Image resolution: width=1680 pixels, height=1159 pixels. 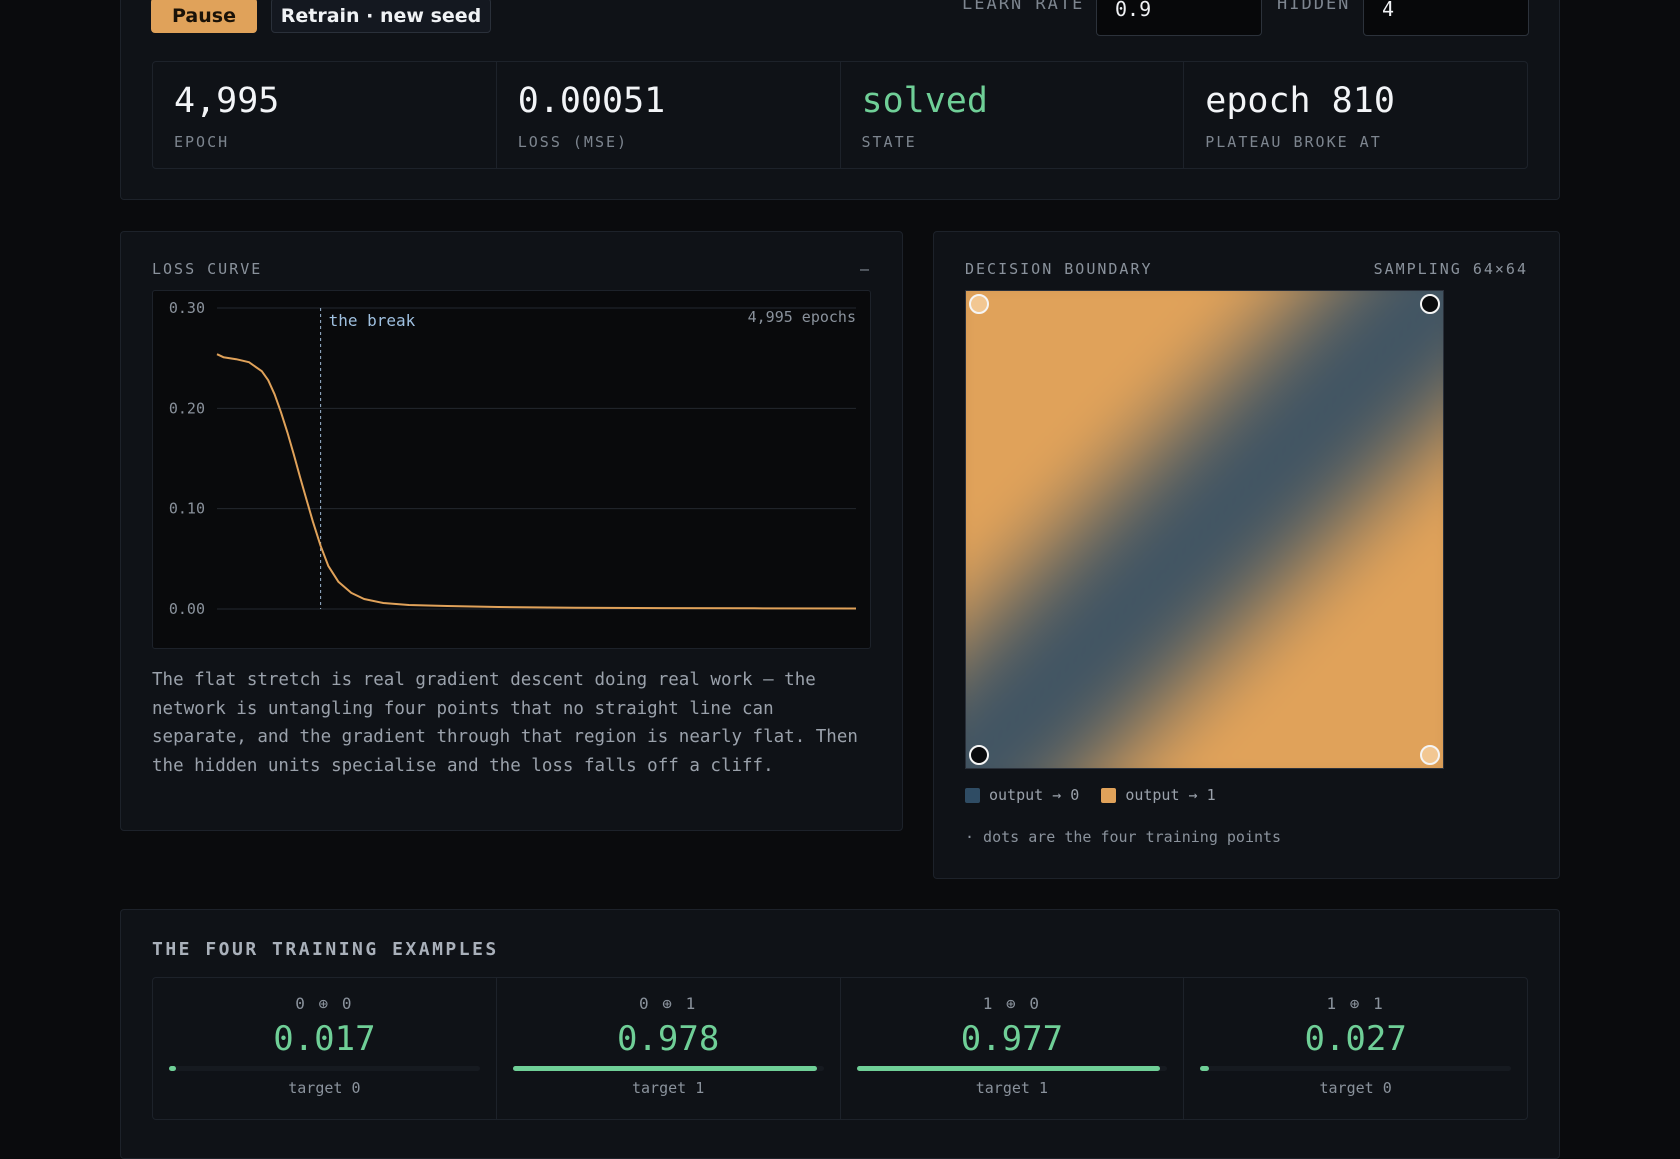 What do you see at coordinates (1293, 142) in the screenshot?
I see `stat-label: PLATEAU BROKE AT` at bounding box center [1293, 142].